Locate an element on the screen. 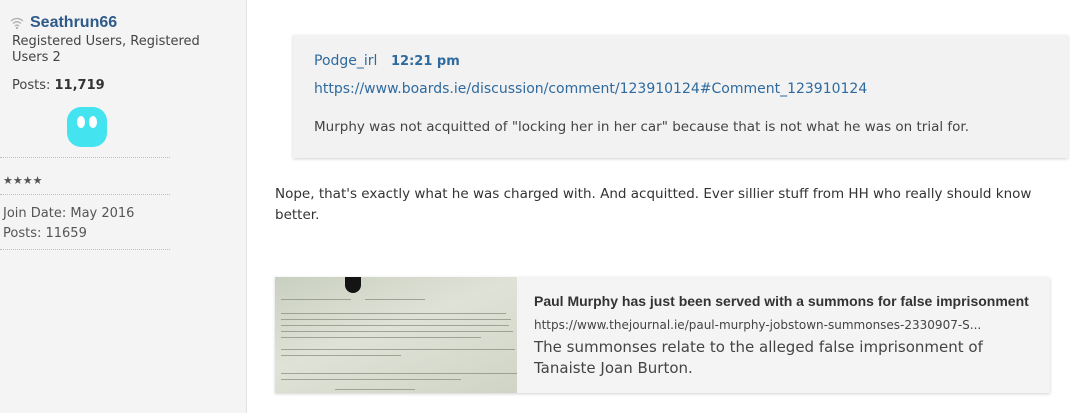  posts-count-value: 11,719 is located at coordinates (79, 85).